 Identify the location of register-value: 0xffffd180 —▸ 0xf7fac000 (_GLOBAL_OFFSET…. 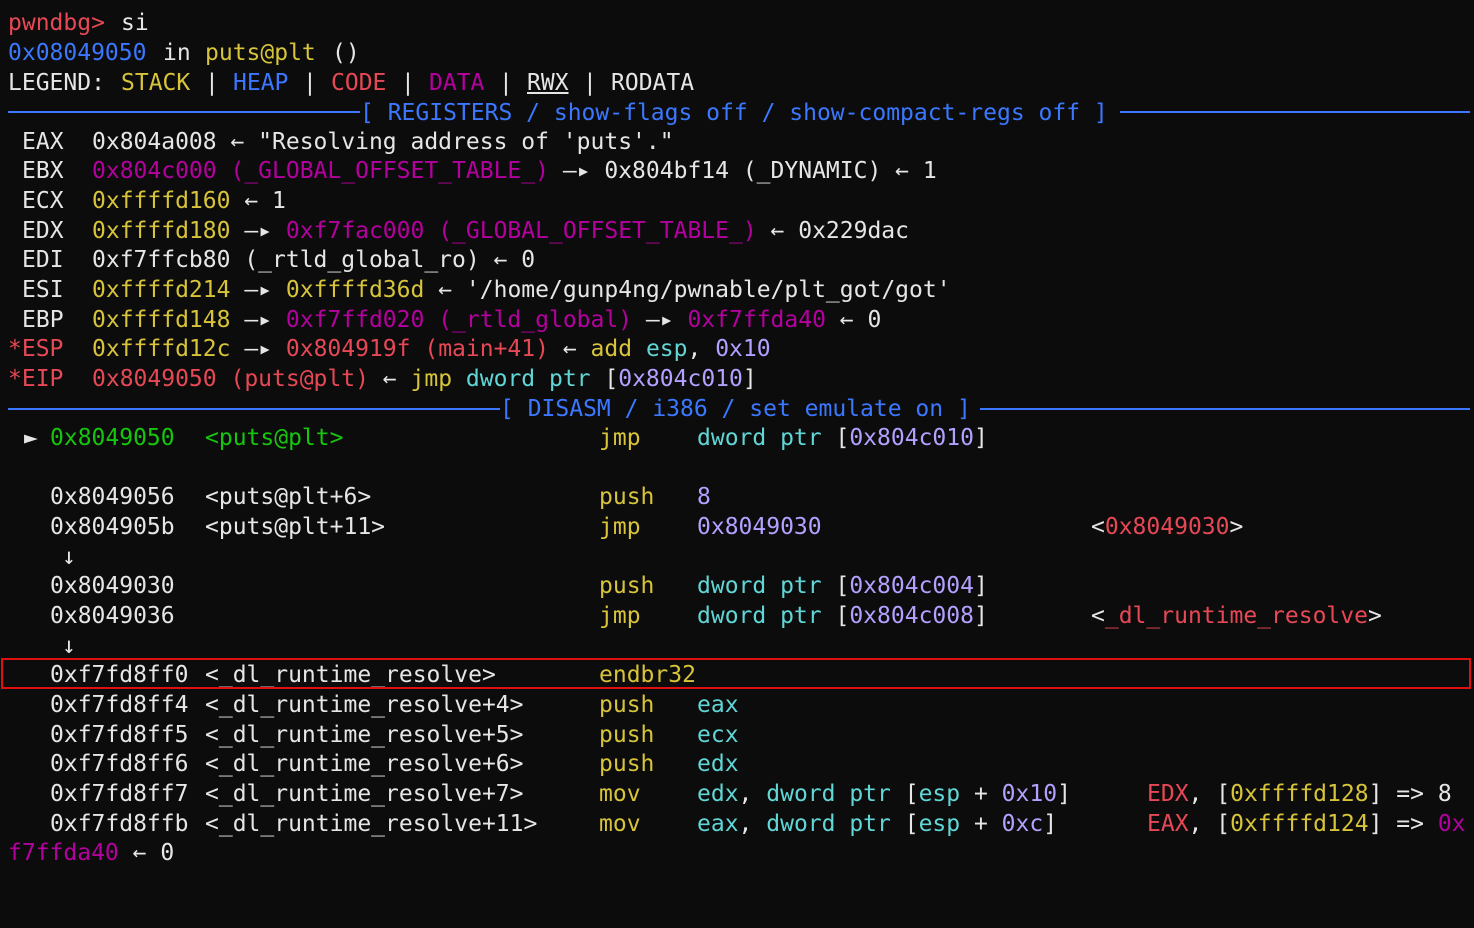
(500, 231).